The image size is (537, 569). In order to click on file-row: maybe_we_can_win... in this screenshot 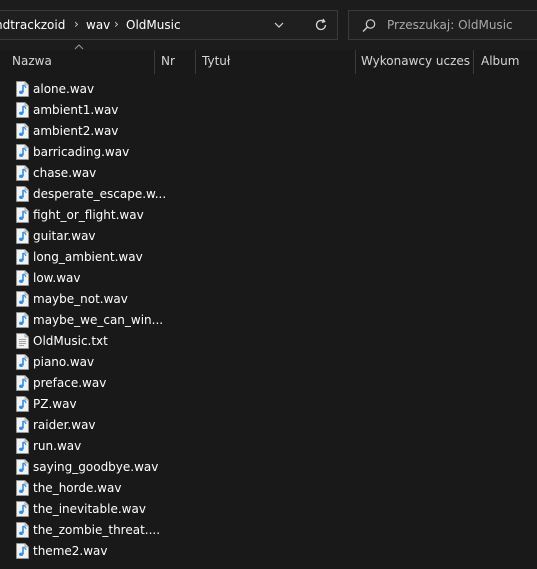, I will do `click(268, 320)`.